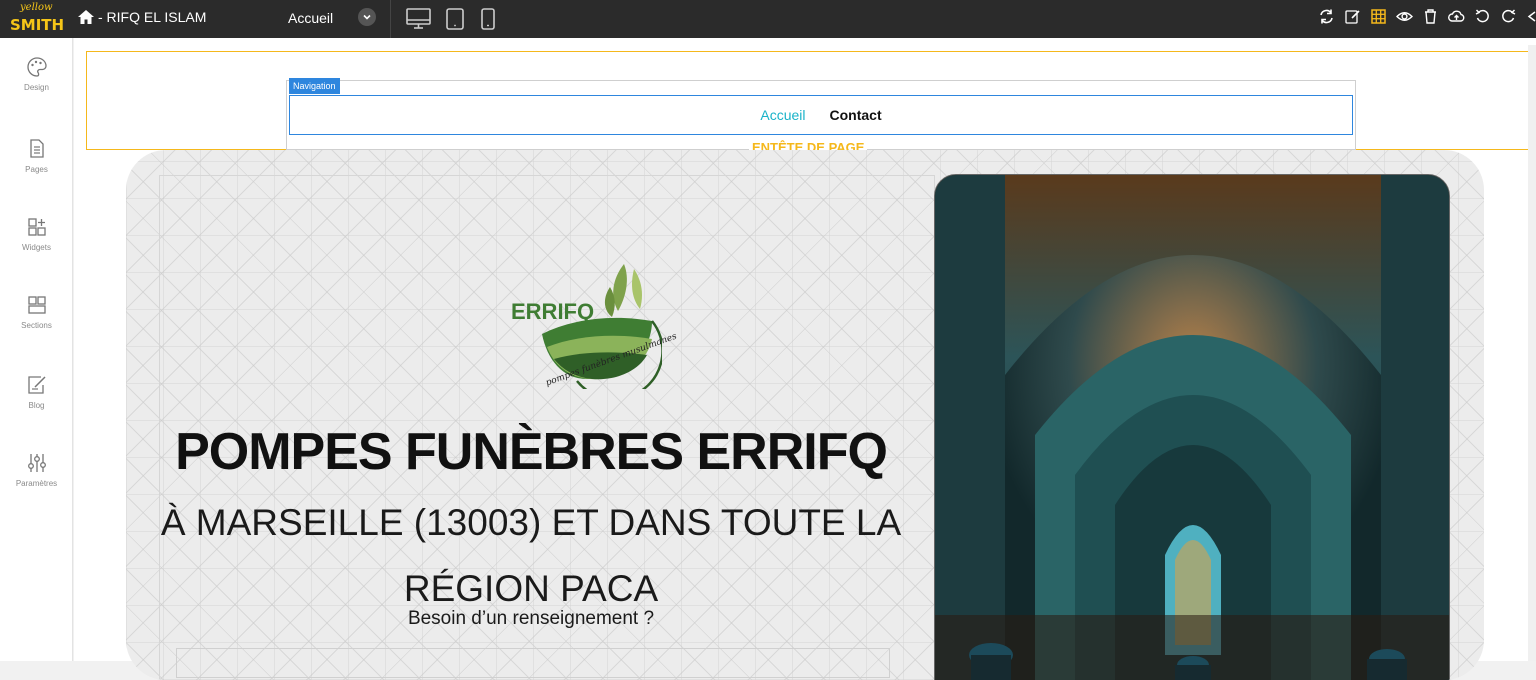  I want to click on brand-wordmark: ERRIFQ, so click(553, 311).